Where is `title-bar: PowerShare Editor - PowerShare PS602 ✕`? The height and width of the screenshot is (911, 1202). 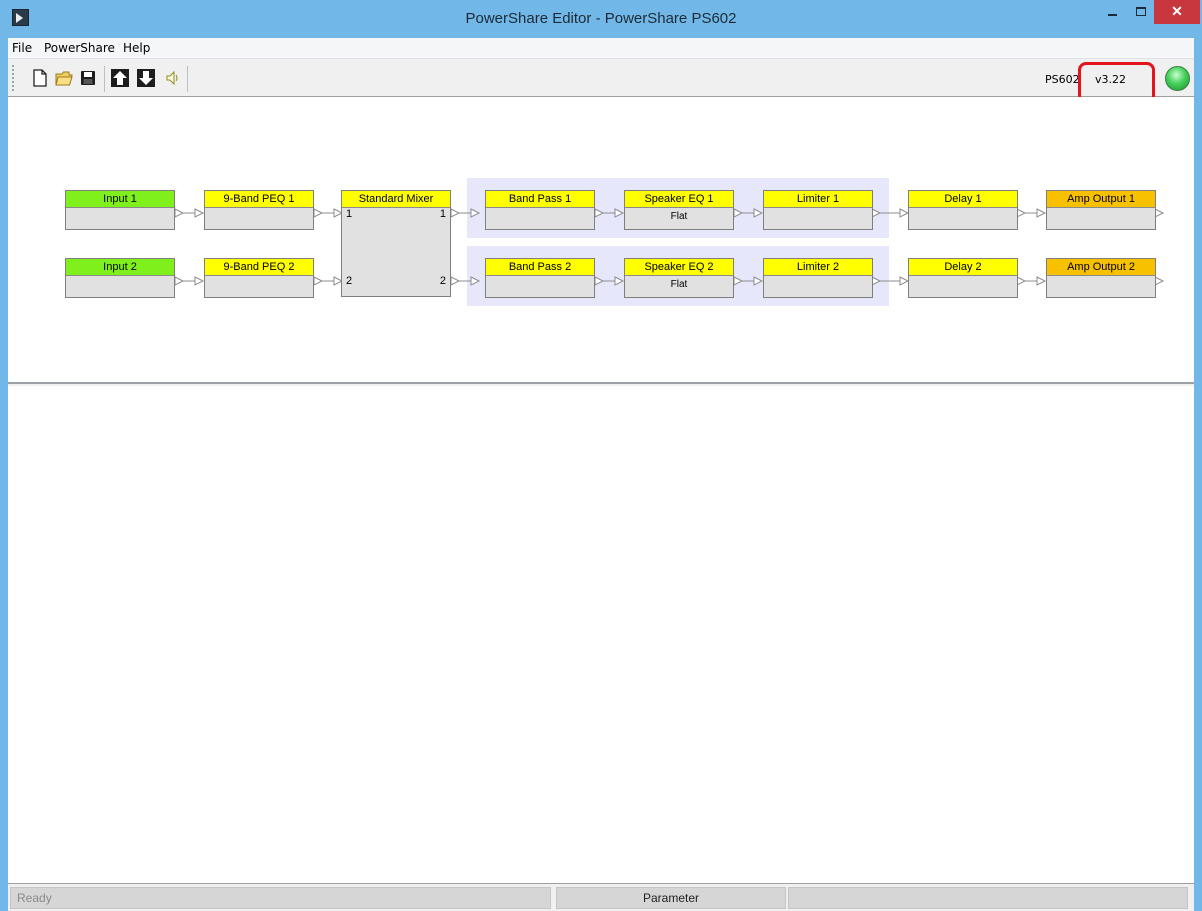 title-bar: PowerShare Editor - PowerShare PS602 ✕ is located at coordinates (601, 19).